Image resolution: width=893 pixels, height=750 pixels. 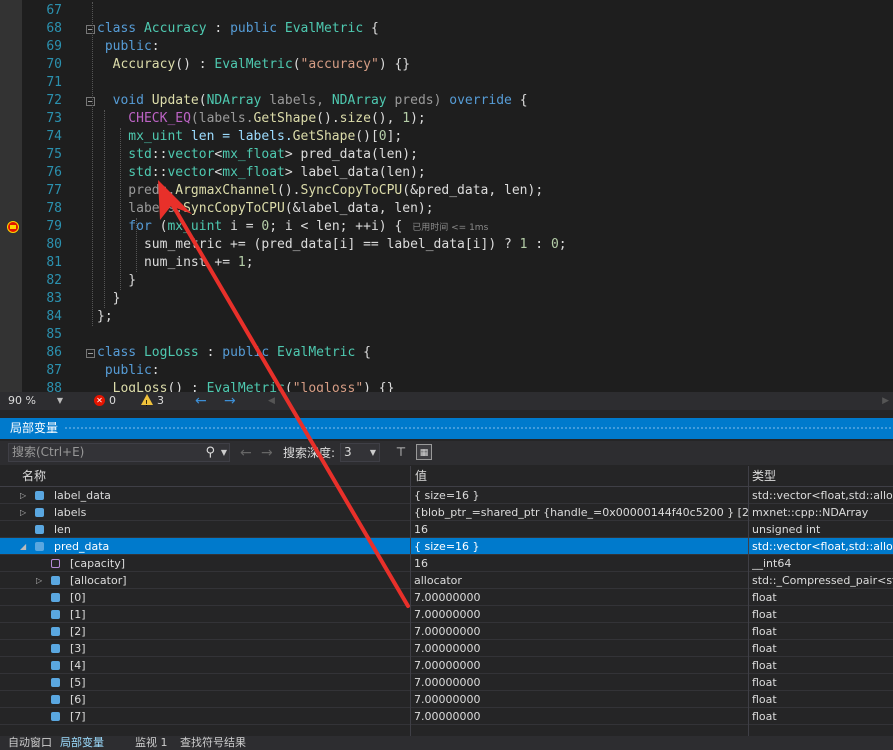 What do you see at coordinates (478, 428) in the screenshot?
I see `drag-grip` at bounding box center [478, 428].